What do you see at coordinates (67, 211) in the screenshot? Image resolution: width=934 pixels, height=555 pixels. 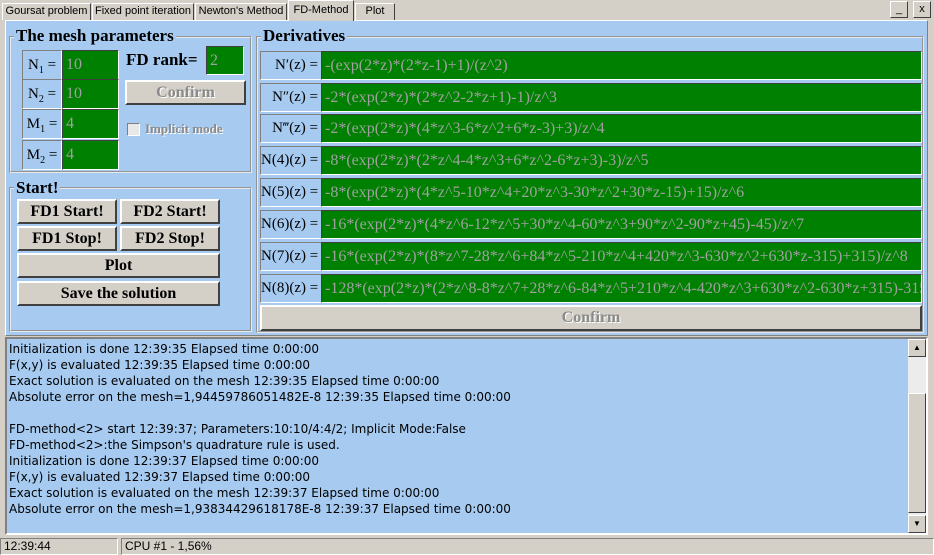 I see `fd1-start-button: FD1 Start!` at bounding box center [67, 211].